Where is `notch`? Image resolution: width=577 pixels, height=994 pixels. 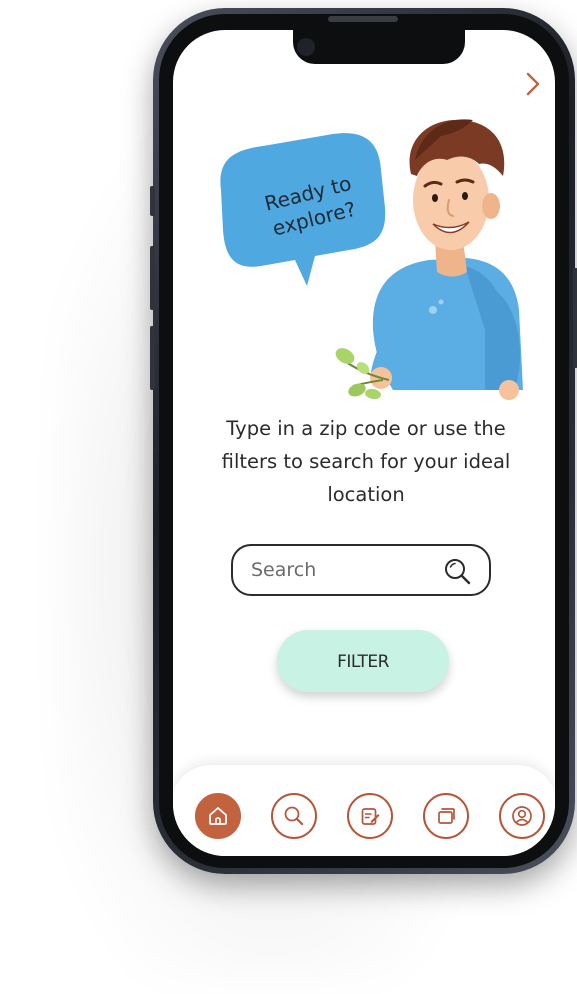
notch is located at coordinates (379, 47).